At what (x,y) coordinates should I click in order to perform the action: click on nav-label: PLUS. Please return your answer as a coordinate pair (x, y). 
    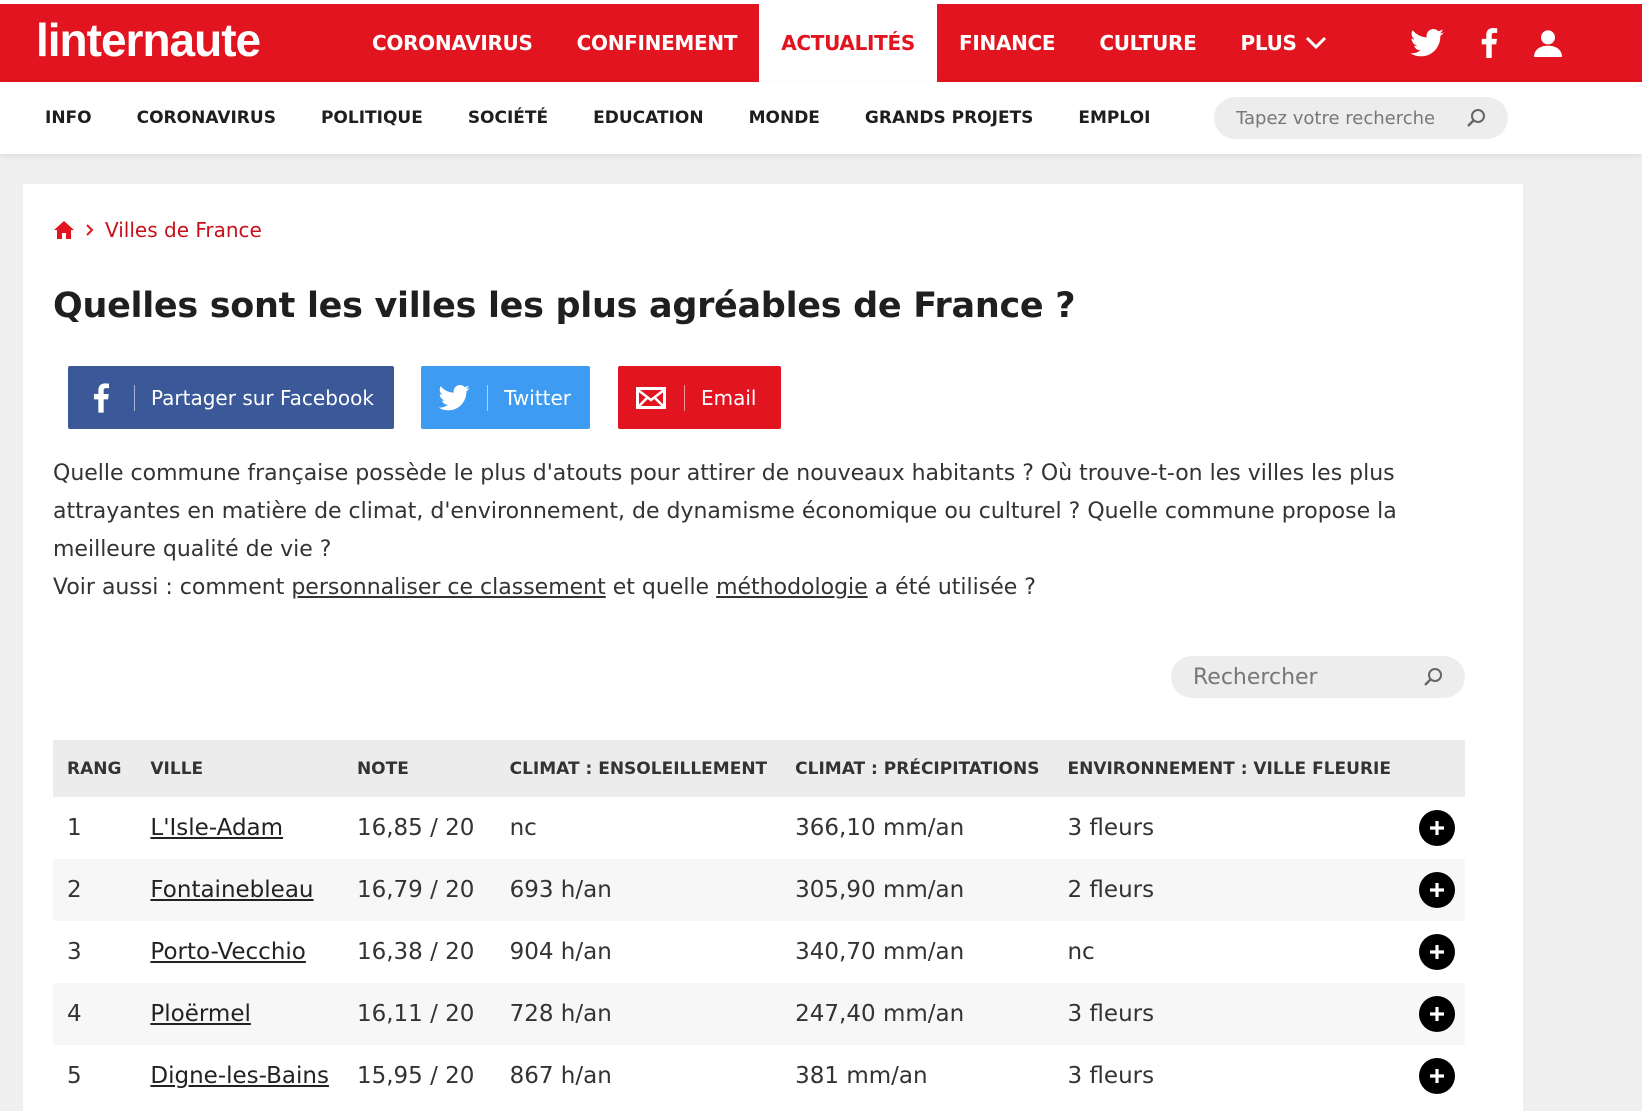
    Looking at the image, I should click on (1268, 43).